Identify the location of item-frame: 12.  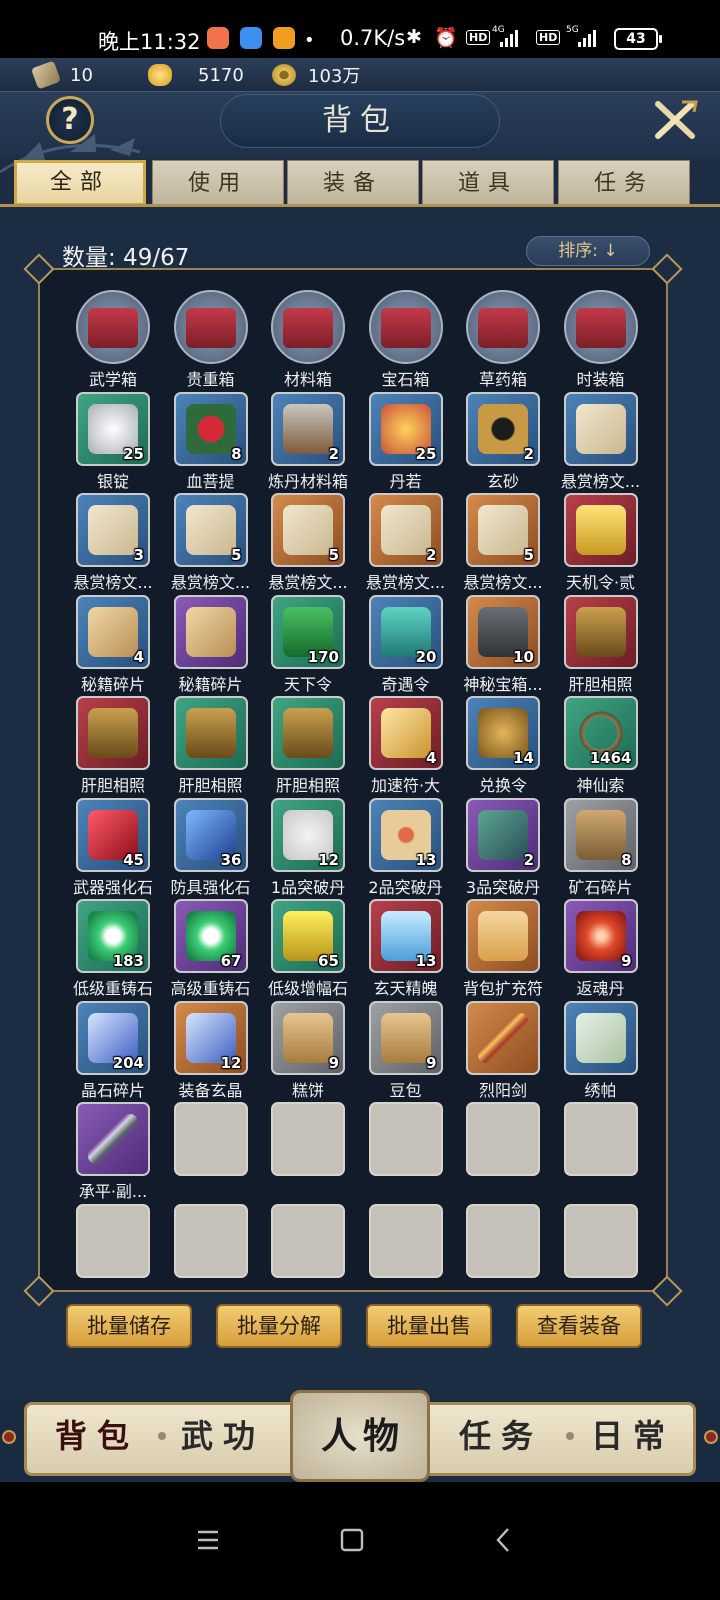
(210, 1037).